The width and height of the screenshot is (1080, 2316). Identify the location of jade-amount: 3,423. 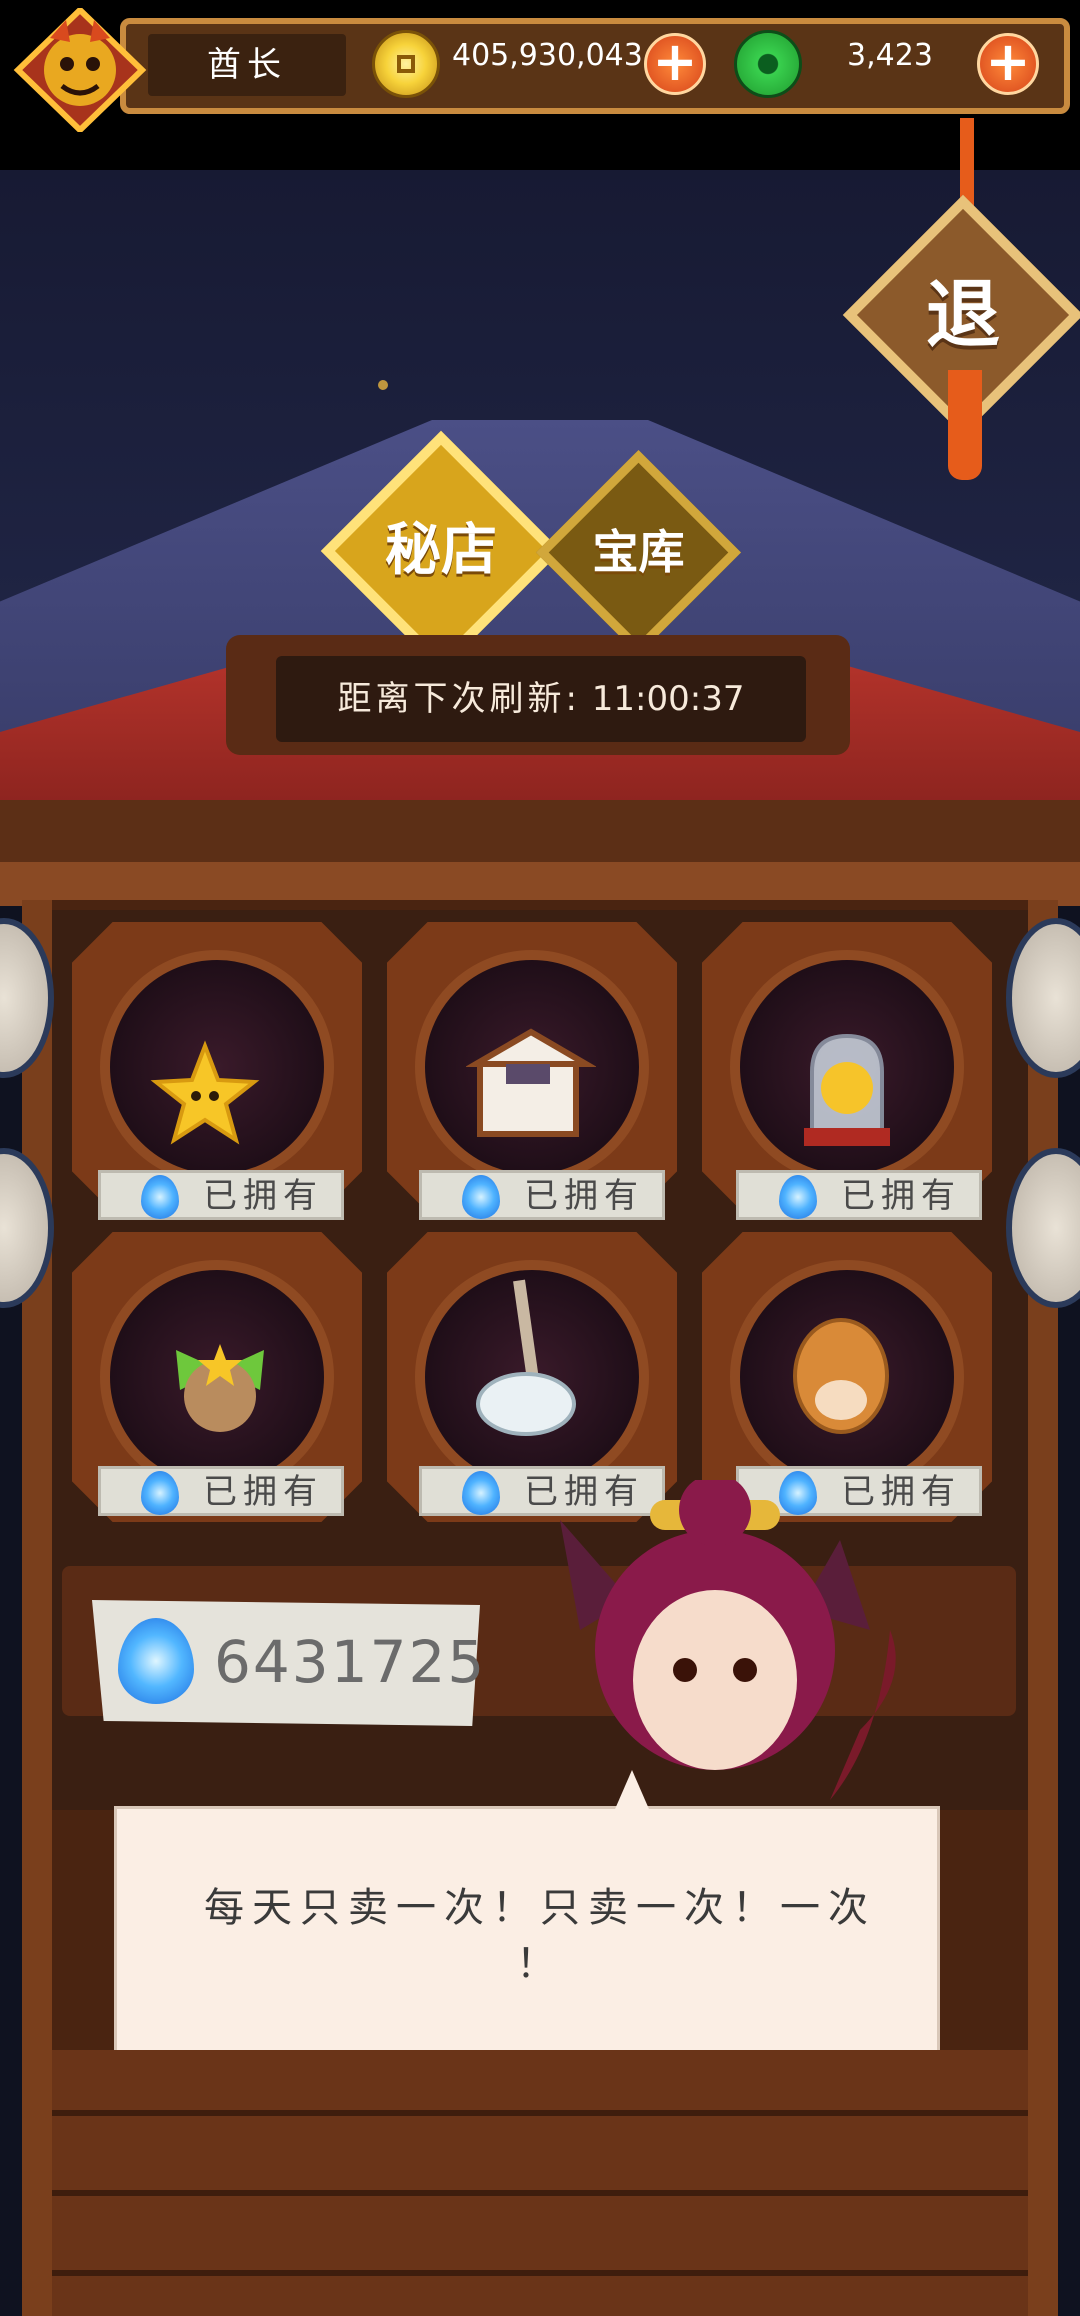
(890, 55).